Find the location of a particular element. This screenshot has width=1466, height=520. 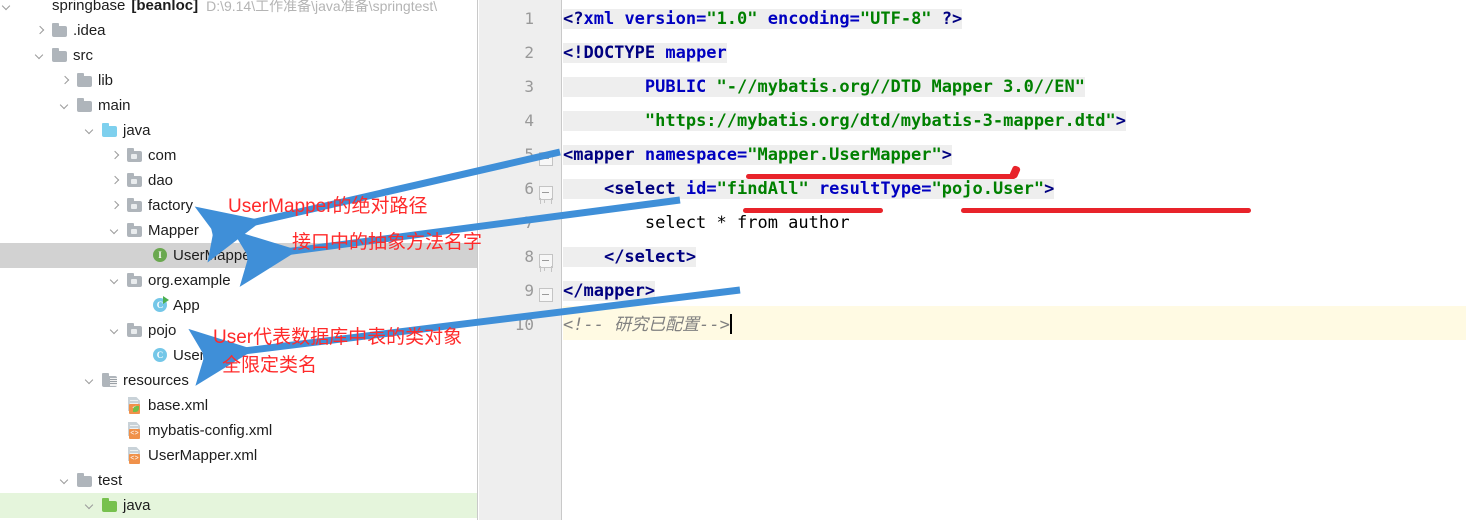

tree-item--idea: .idea is located at coordinates (239, 30).